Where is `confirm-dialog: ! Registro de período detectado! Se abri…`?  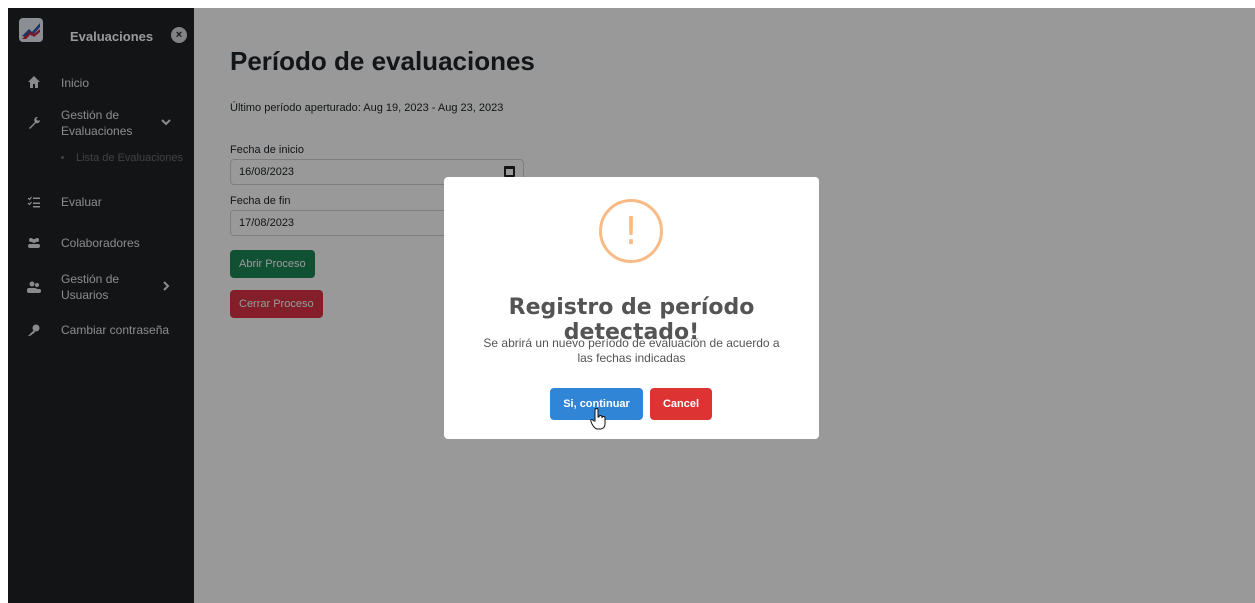 confirm-dialog: ! Registro de período detectado! Se abri… is located at coordinates (631, 308).